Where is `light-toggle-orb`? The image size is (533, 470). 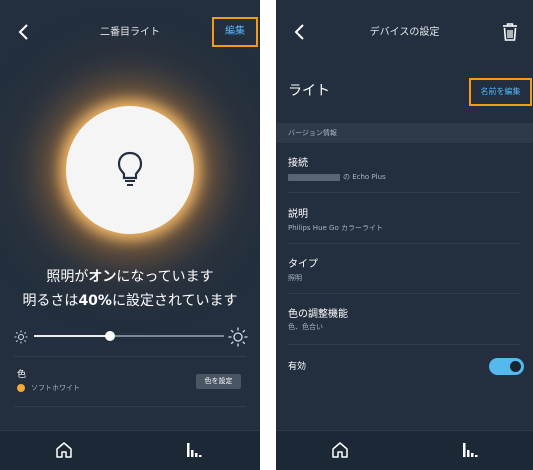
light-toggle-orb is located at coordinates (130, 170).